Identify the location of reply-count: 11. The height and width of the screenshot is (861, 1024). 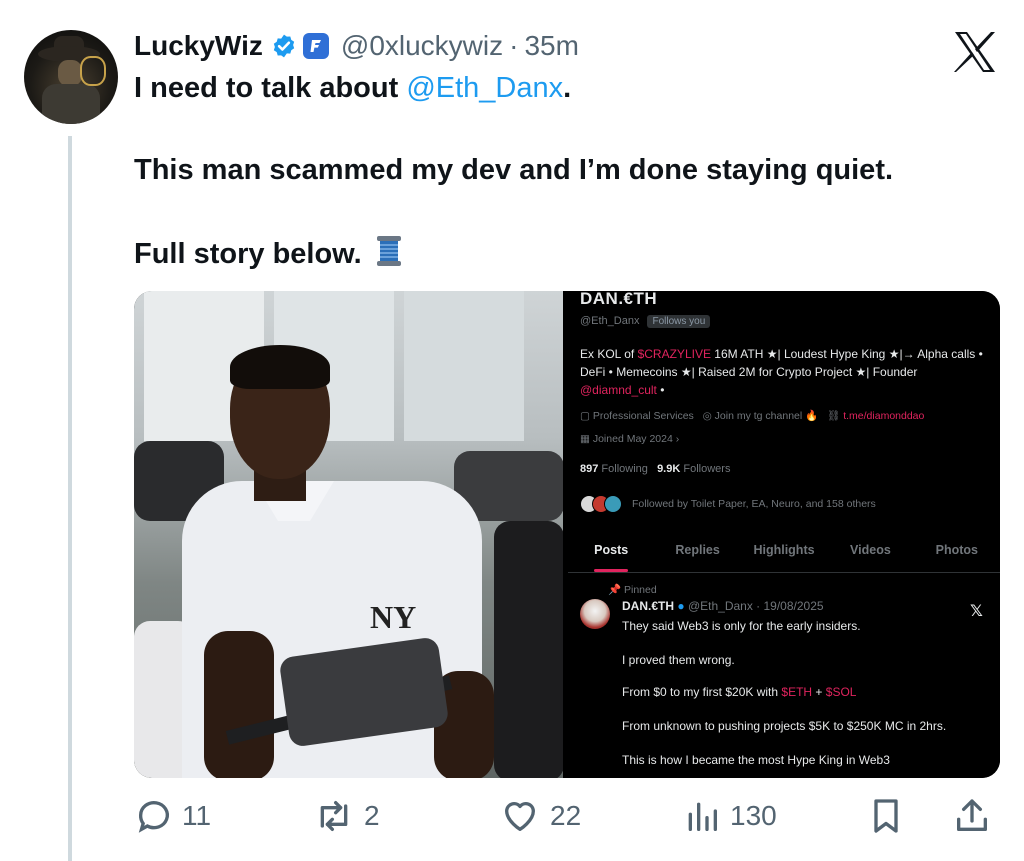
(197, 815).